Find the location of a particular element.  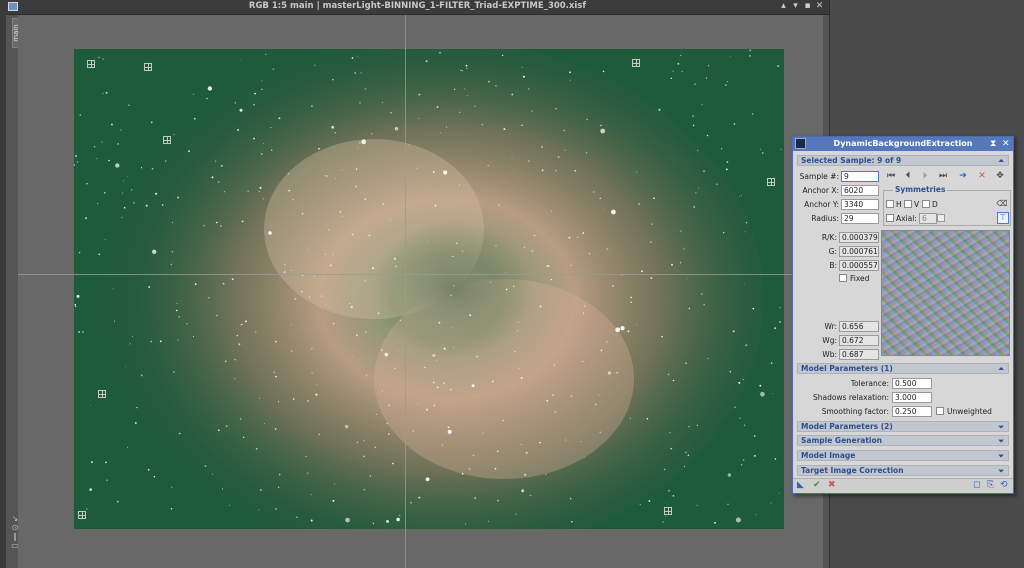

move-sample-icon: ✥ is located at coordinates (1000, 176).